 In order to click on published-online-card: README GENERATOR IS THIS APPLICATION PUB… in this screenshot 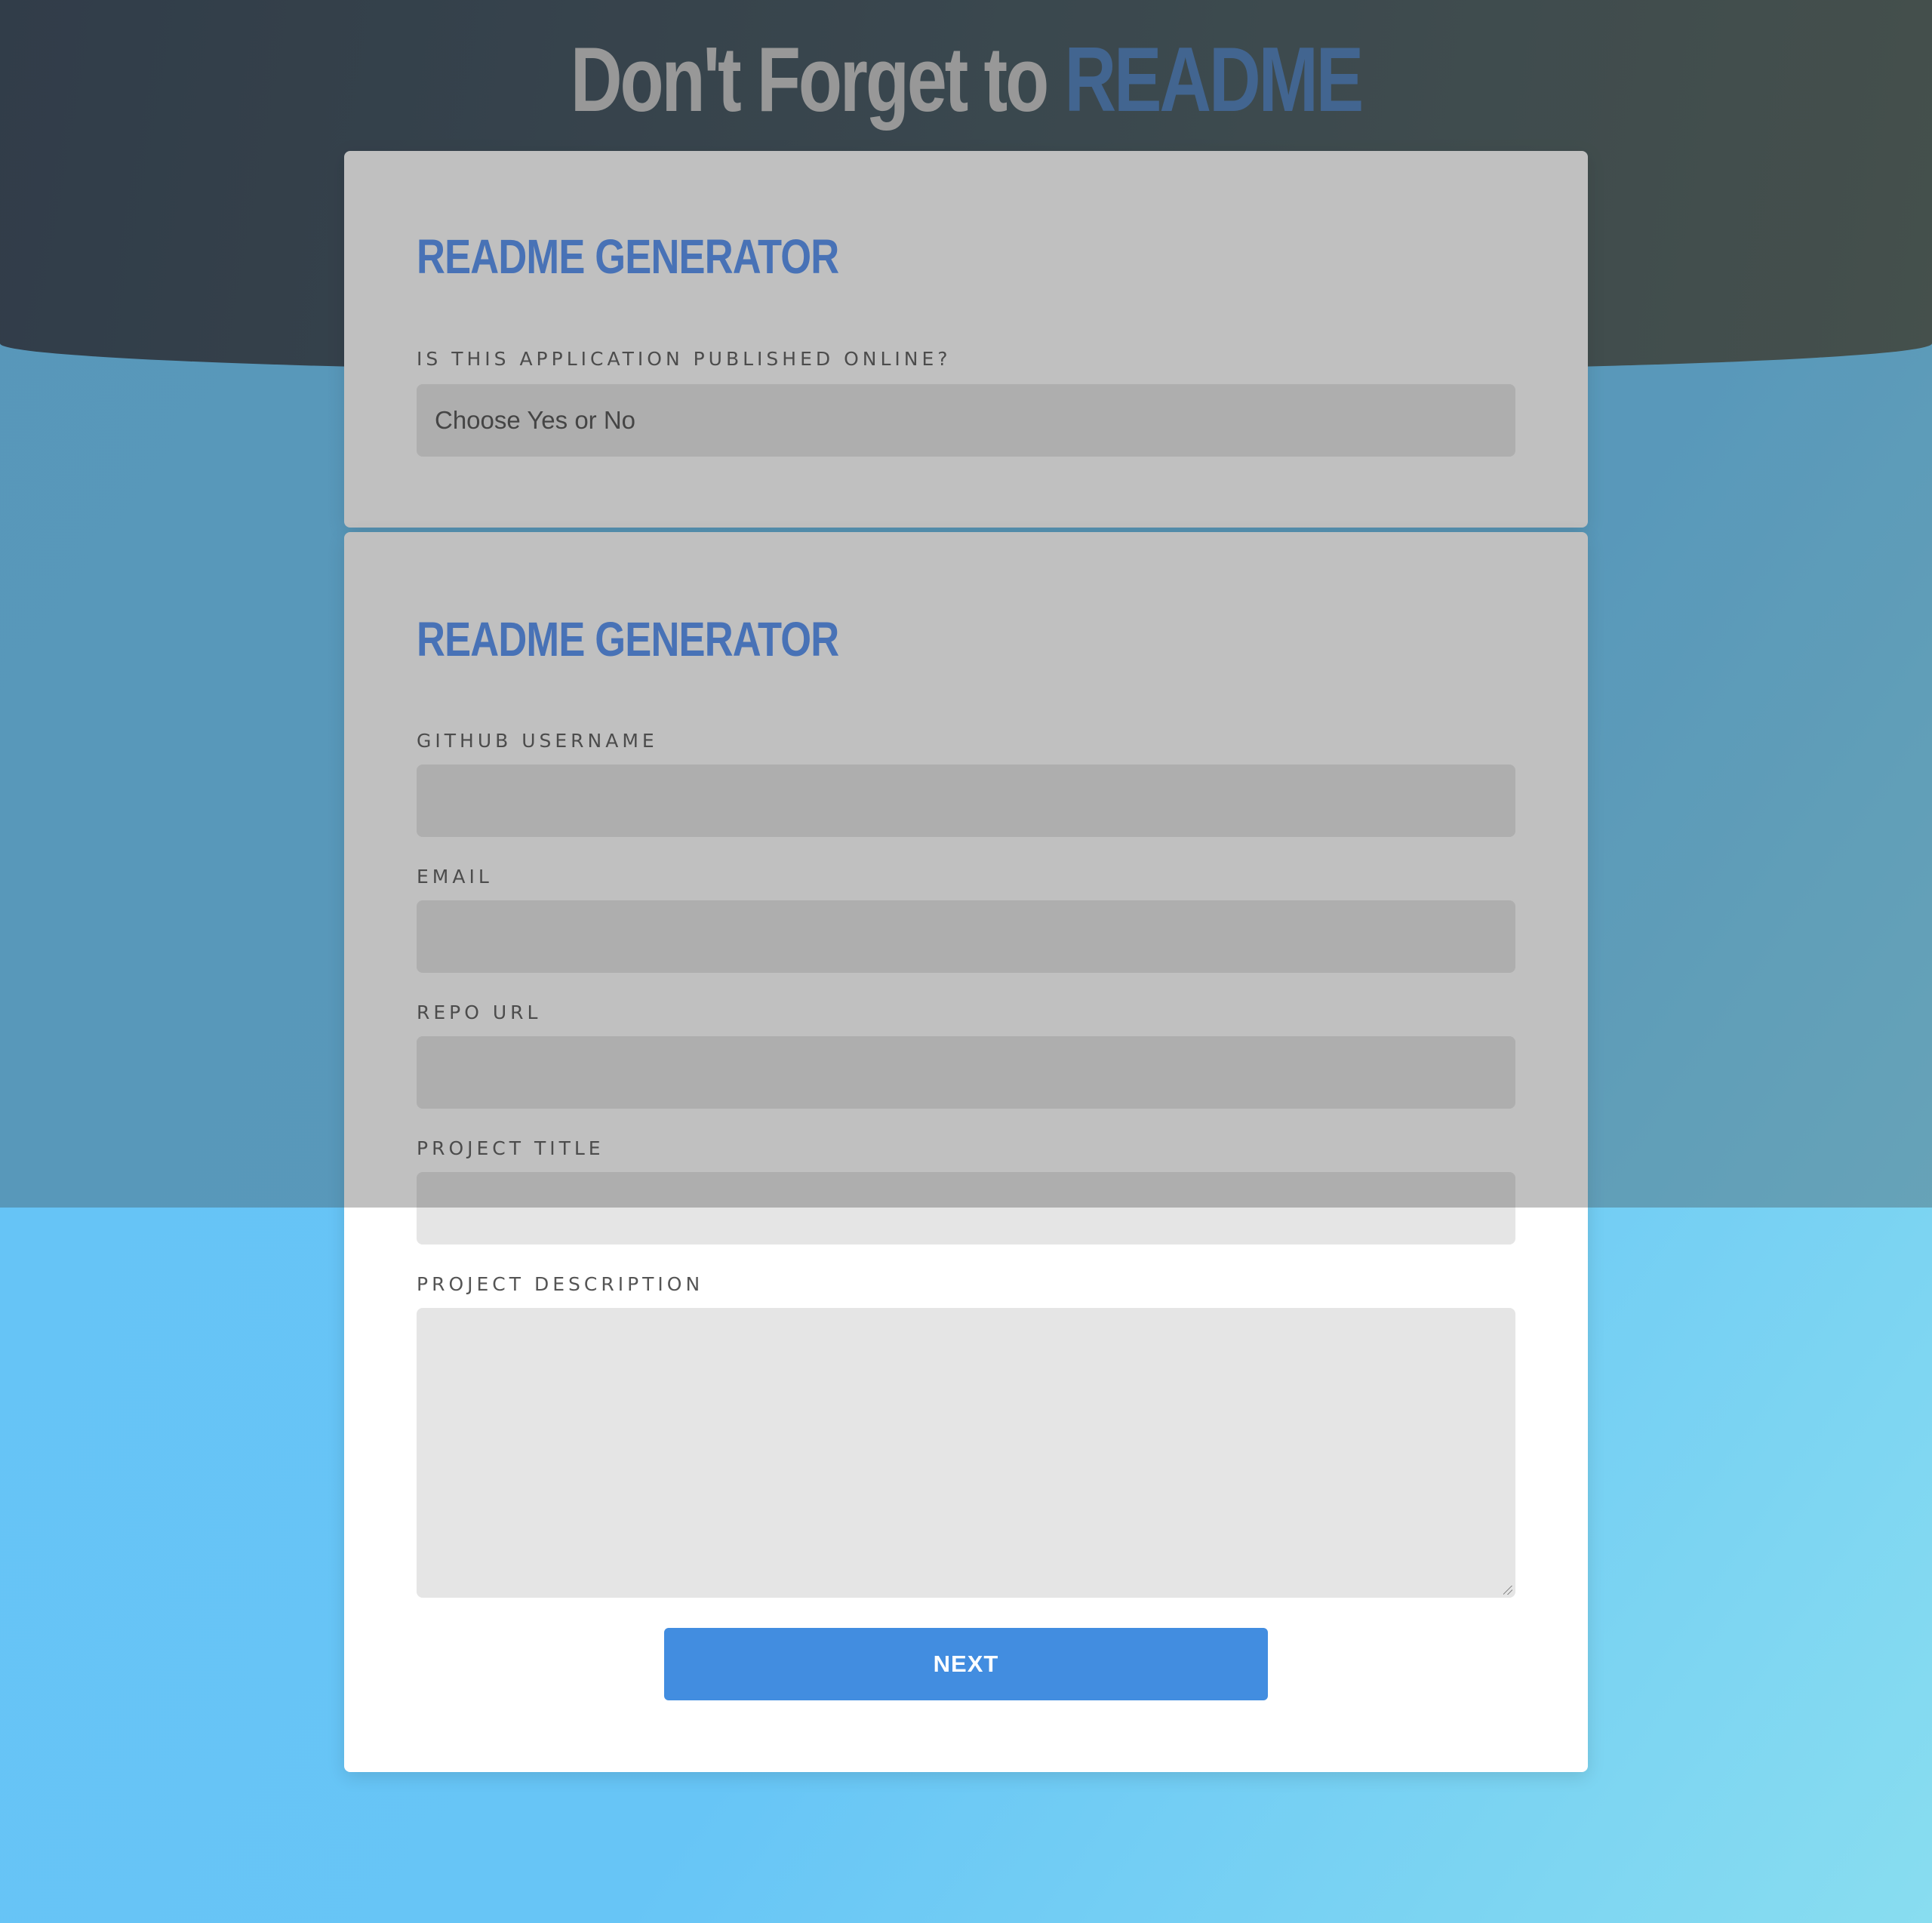, I will do `click(966, 340)`.